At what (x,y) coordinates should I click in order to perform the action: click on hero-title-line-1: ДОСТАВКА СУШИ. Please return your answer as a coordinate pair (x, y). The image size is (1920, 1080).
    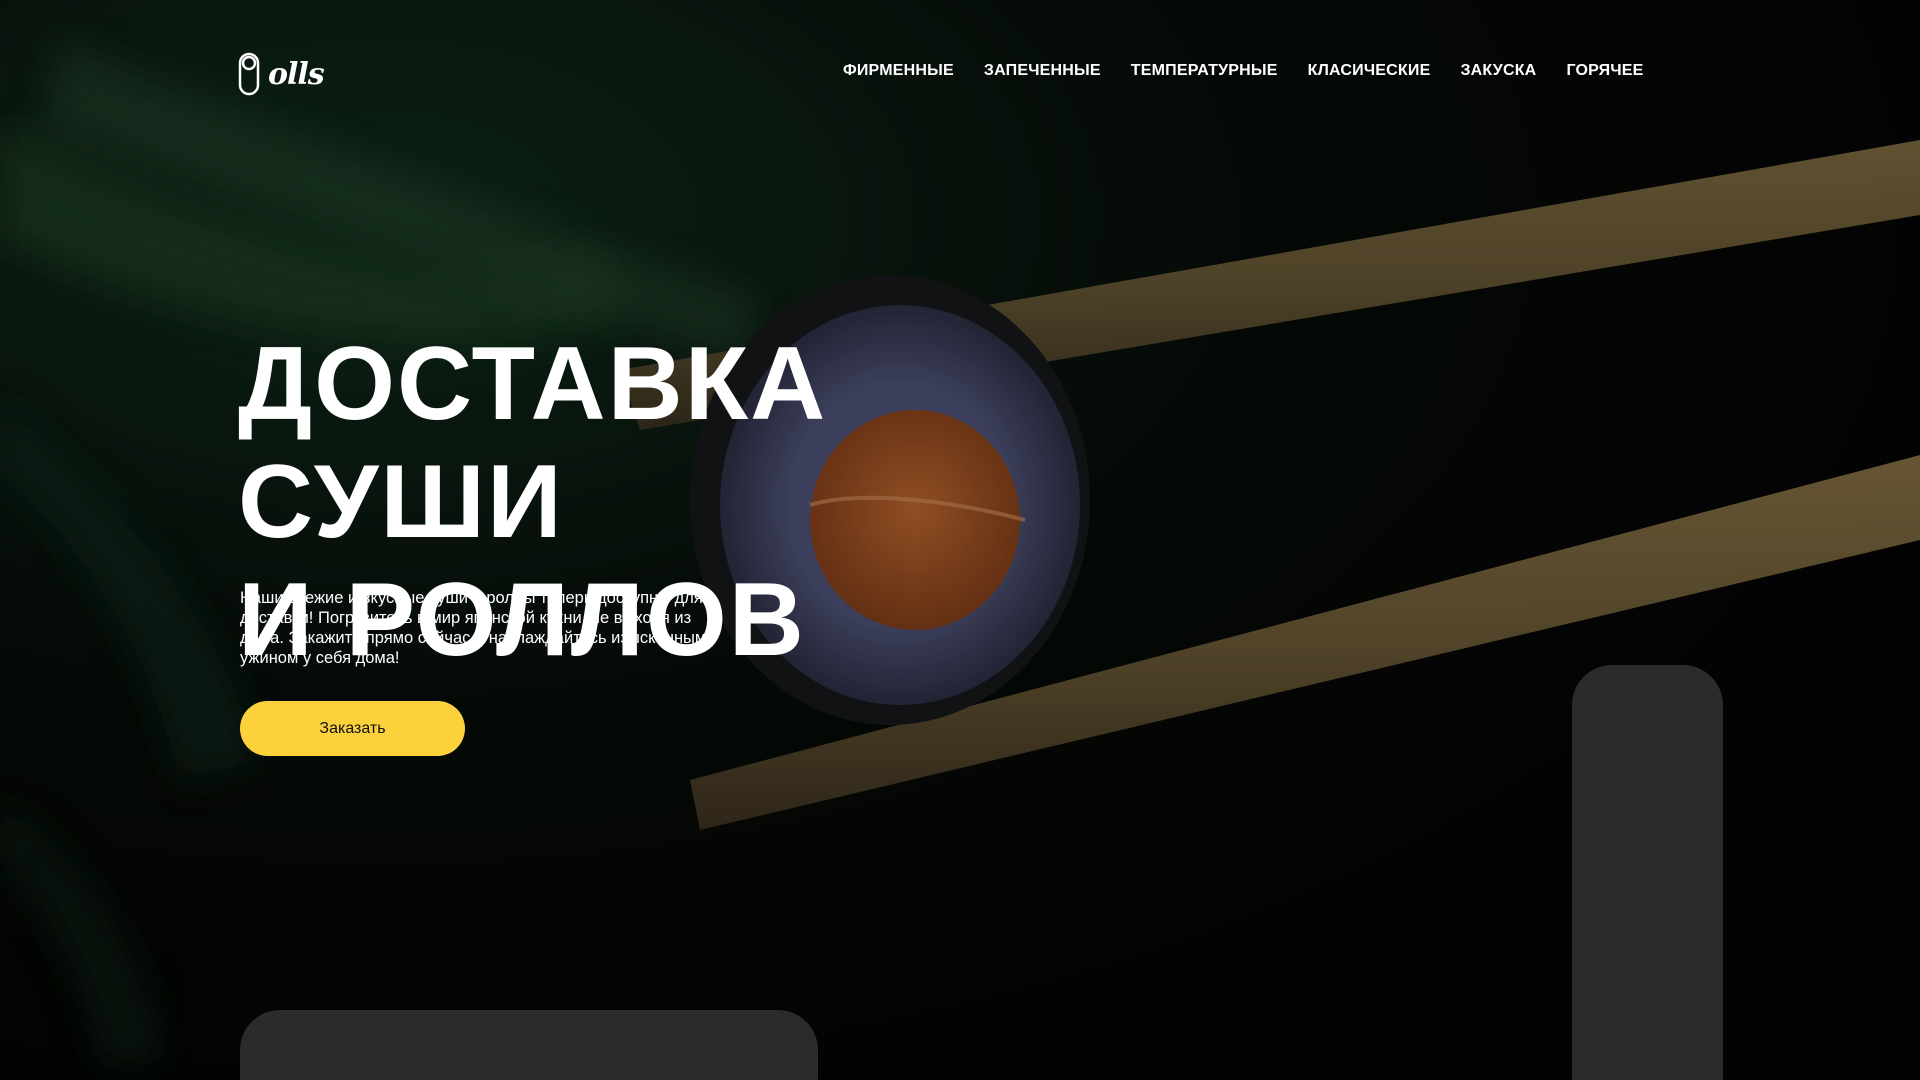
    Looking at the image, I should click on (533, 443).